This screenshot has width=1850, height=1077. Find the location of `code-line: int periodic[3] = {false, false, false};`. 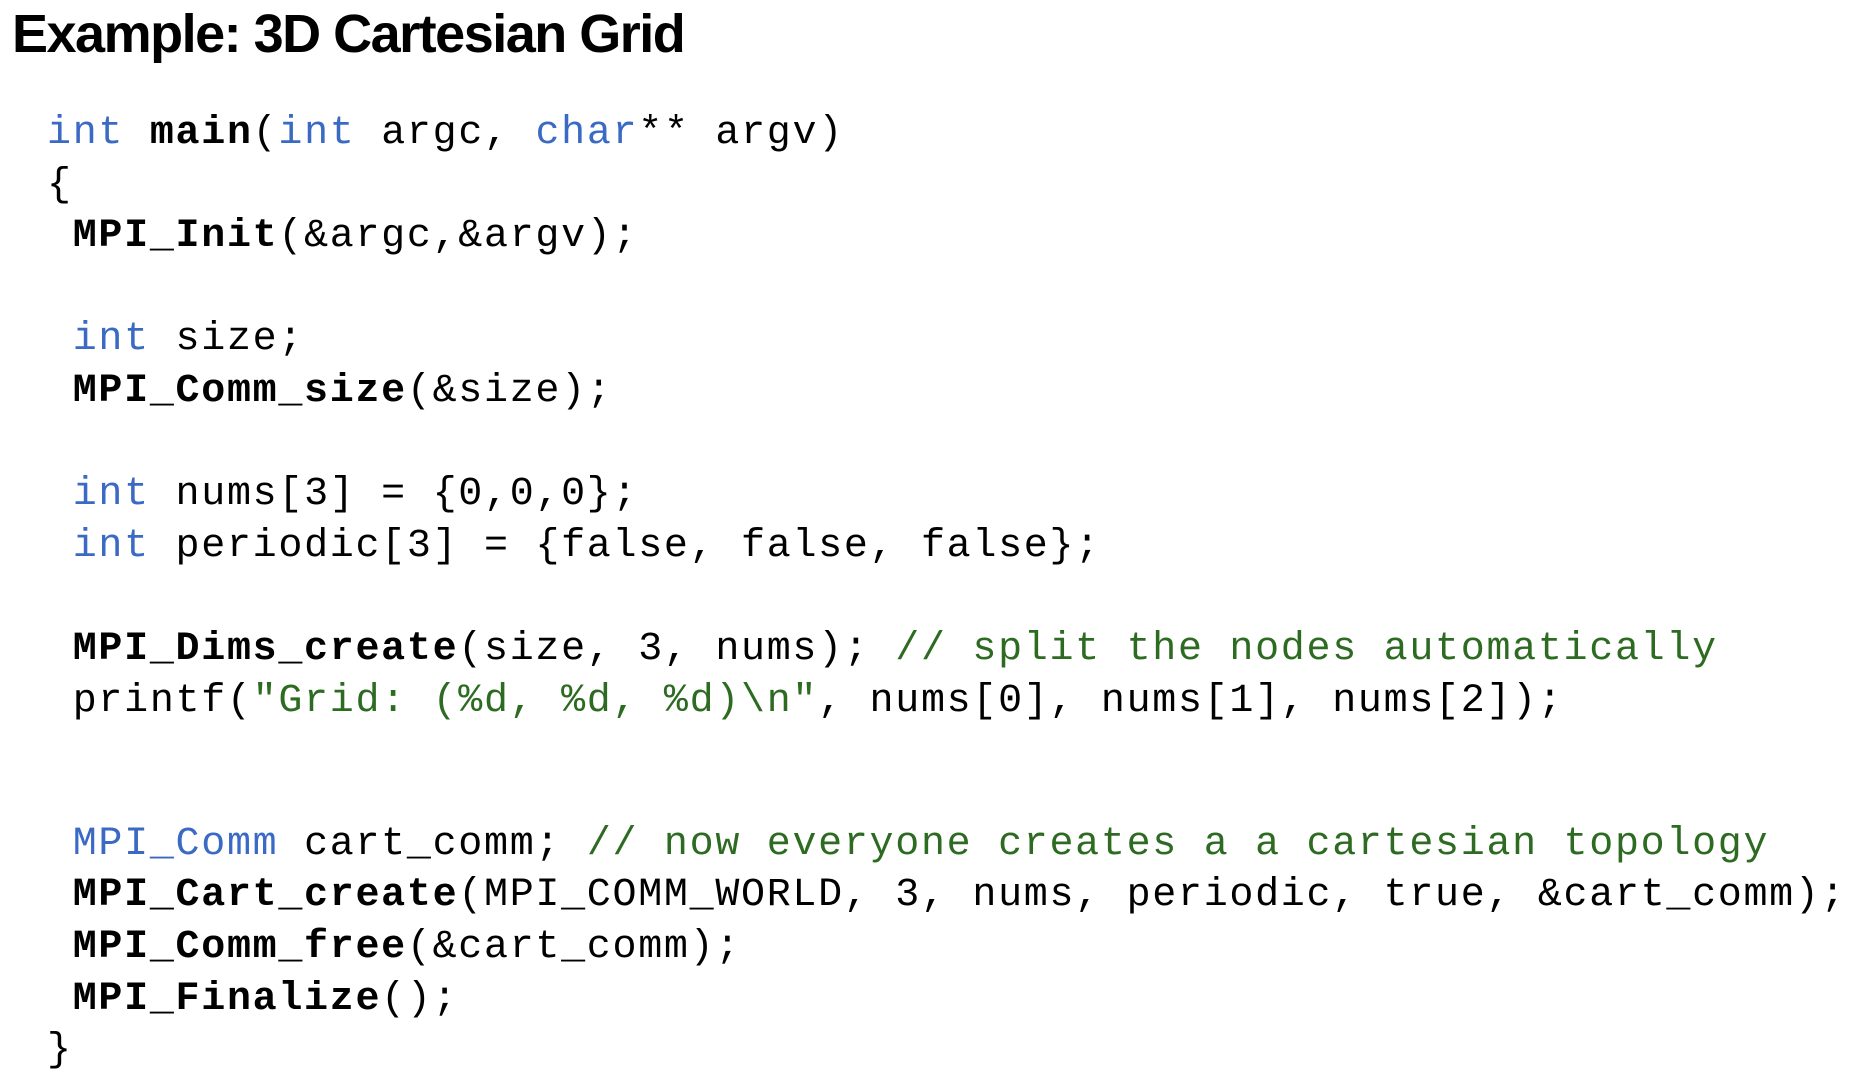

code-line: int periodic[3] = {false, false, false}; is located at coordinates (946, 547).